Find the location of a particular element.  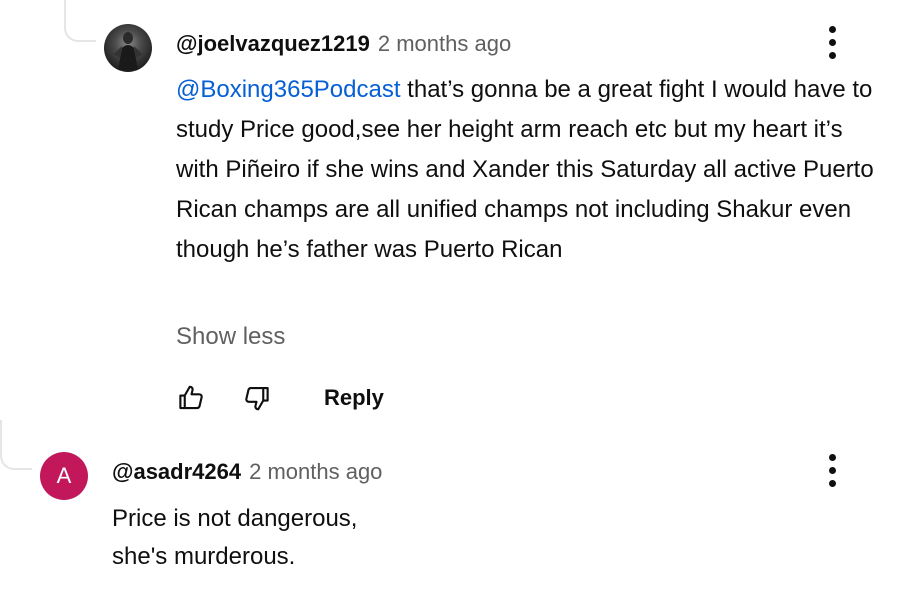

author-handle: @asadr4264 is located at coordinates (176, 471).